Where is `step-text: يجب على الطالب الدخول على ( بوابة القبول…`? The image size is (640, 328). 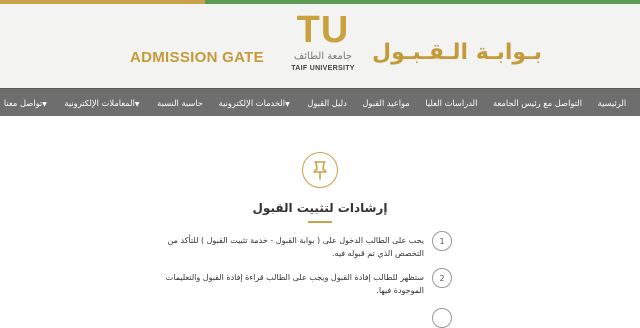
step-text: يجب على الطالب الدخول على ( بوابة القبول… is located at coordinates (295, 247).